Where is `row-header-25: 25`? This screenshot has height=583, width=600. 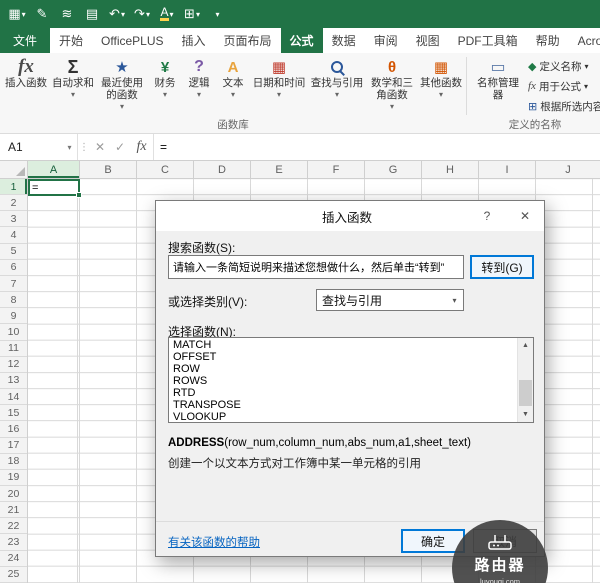
row-header-25: 25 is located at coordinates (13, 575).